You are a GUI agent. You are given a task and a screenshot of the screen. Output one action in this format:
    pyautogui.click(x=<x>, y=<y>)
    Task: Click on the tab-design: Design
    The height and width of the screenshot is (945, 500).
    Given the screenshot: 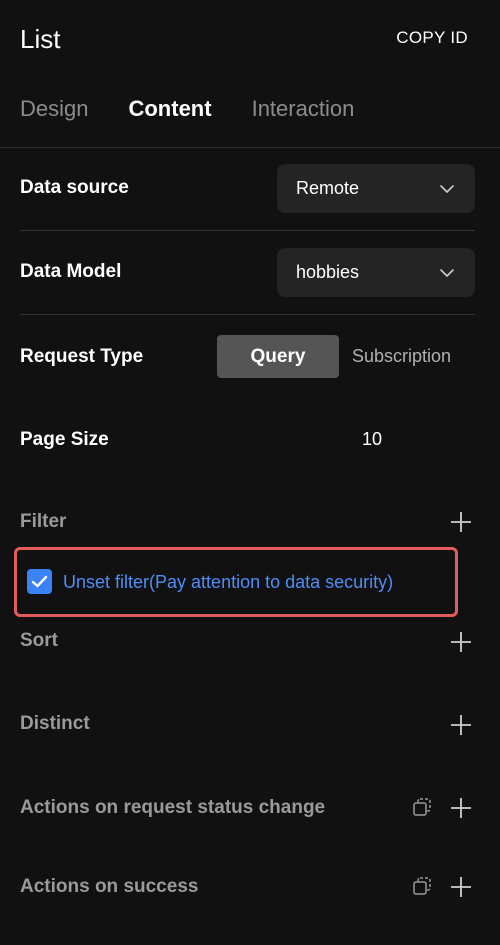 What is the action you would take?
    pyautogui.click(x=54, y=110)
    